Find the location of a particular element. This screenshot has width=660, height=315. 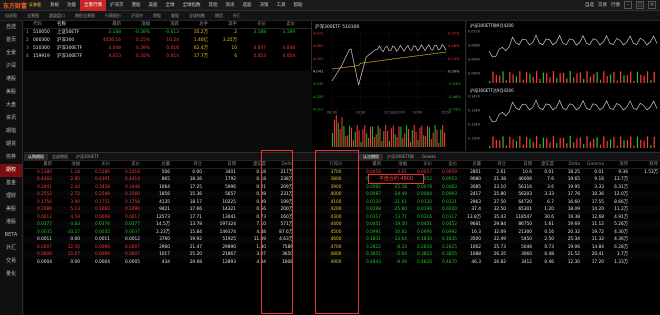

left-tab-1: 全部期权 is located at coordinates (60, 157).